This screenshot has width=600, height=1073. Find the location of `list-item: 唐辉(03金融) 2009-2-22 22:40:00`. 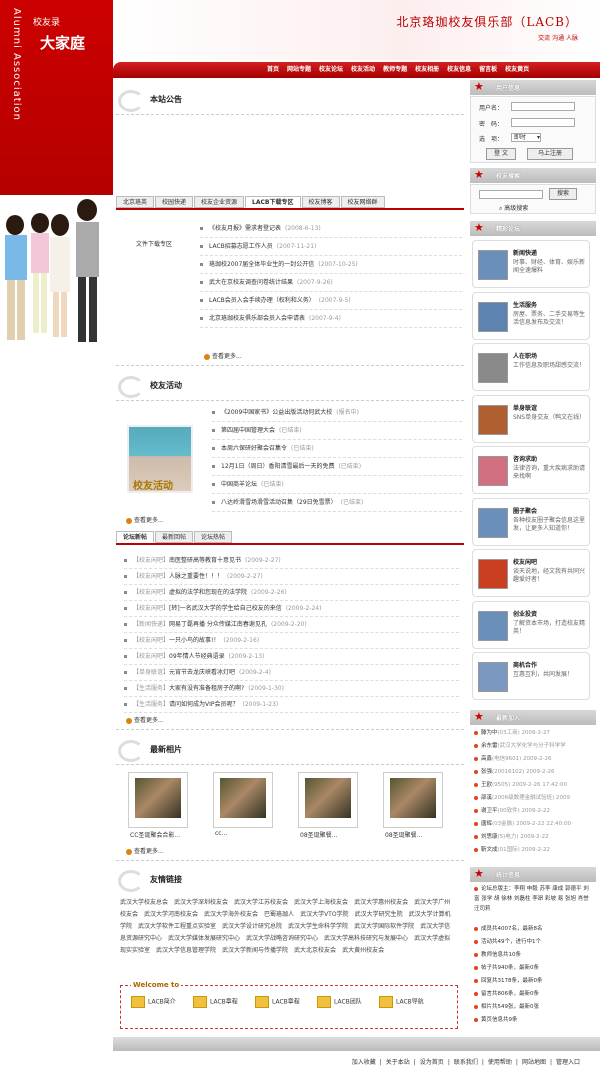

list-item: 唐辉(03金融) 2009-2-22 22:40:00 is located at coordinates (534, 824).